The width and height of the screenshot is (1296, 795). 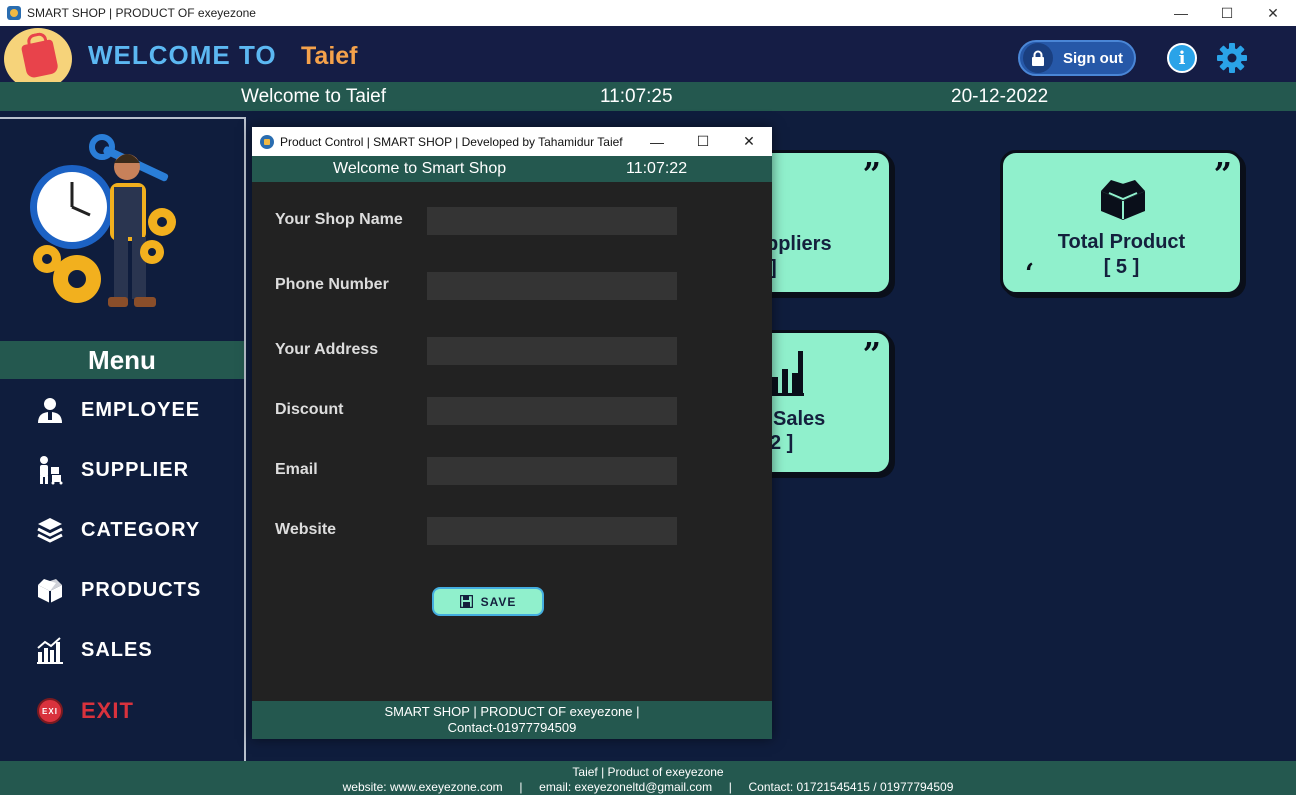 I want to click on status-time: 11:07:25, so click(x=636, y=96).